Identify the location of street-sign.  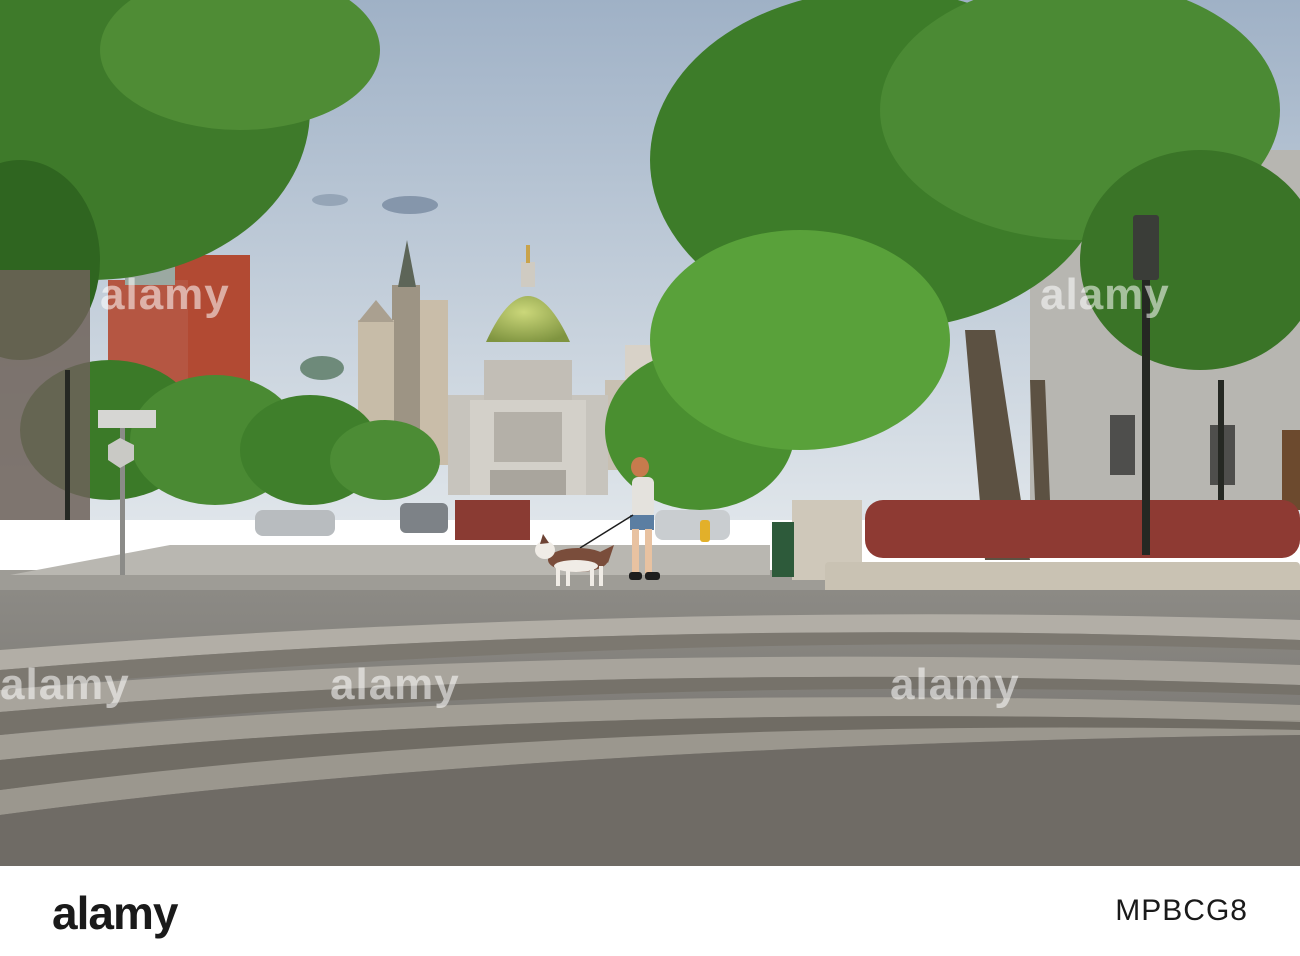
(127, 419).